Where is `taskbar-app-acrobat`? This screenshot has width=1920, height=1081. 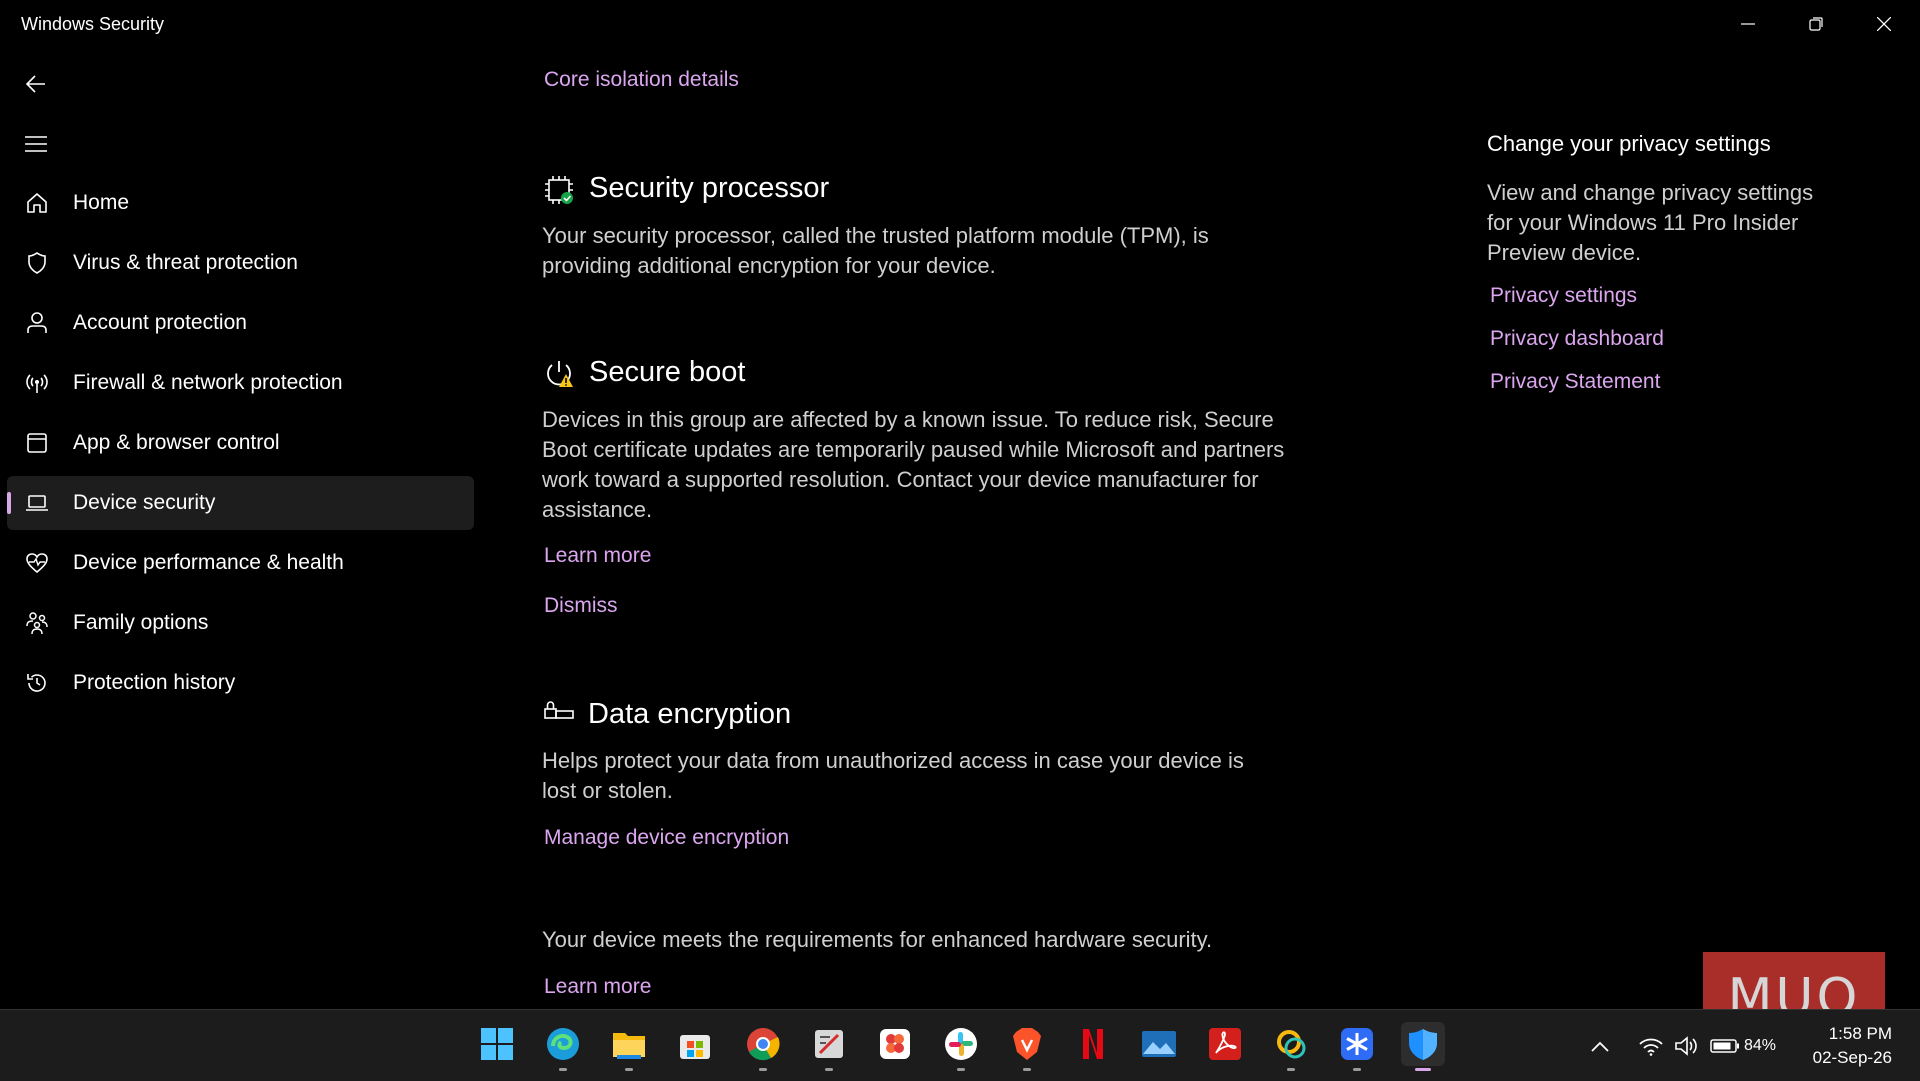 taskbar-app-acrobat is located at coordinates (1225, 1044).